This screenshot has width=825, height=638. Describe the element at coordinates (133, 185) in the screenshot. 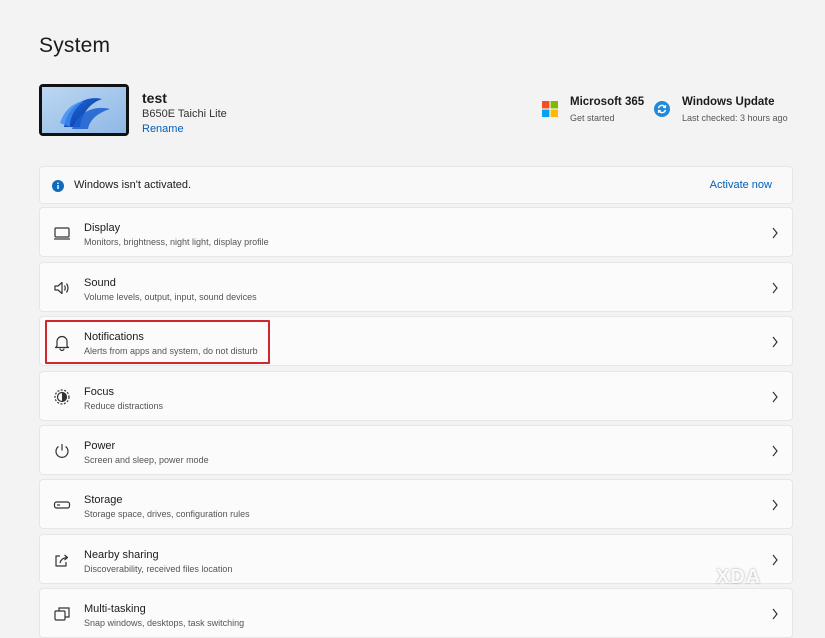

I see `activation-message: Windows isn't activated.` at that location.